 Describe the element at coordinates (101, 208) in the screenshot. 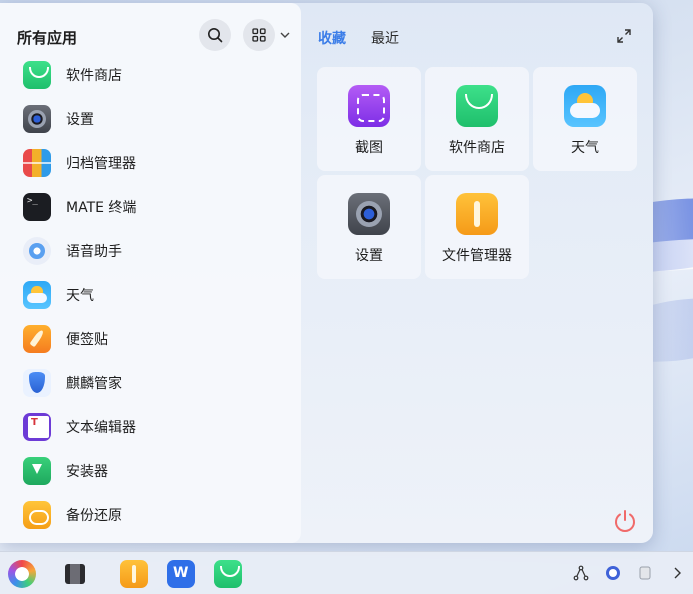

I see `app-label: MATE 终端` at that location.